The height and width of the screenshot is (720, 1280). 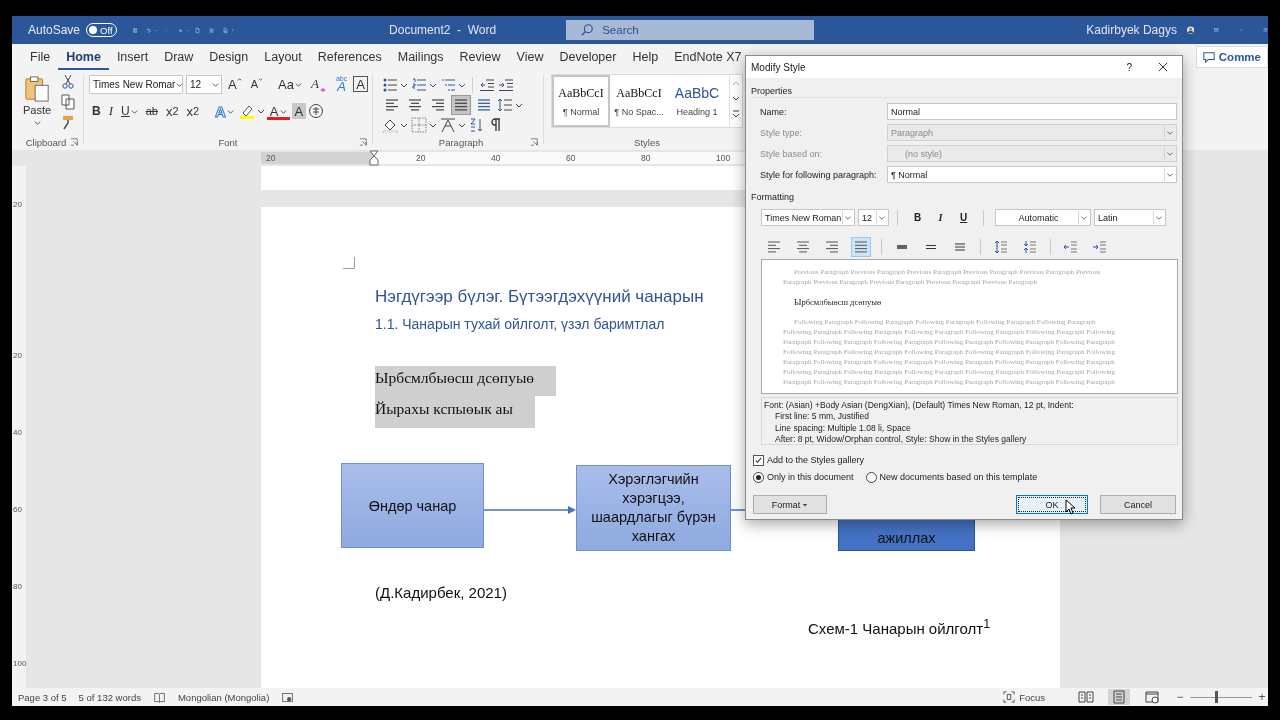 What do you see at coordinates (520, 324) in the screenshot?
I see `subheading: 1.1. Чанарын тухай ойлголт, үзэл баримтлал` at bounding box center [520, 324].